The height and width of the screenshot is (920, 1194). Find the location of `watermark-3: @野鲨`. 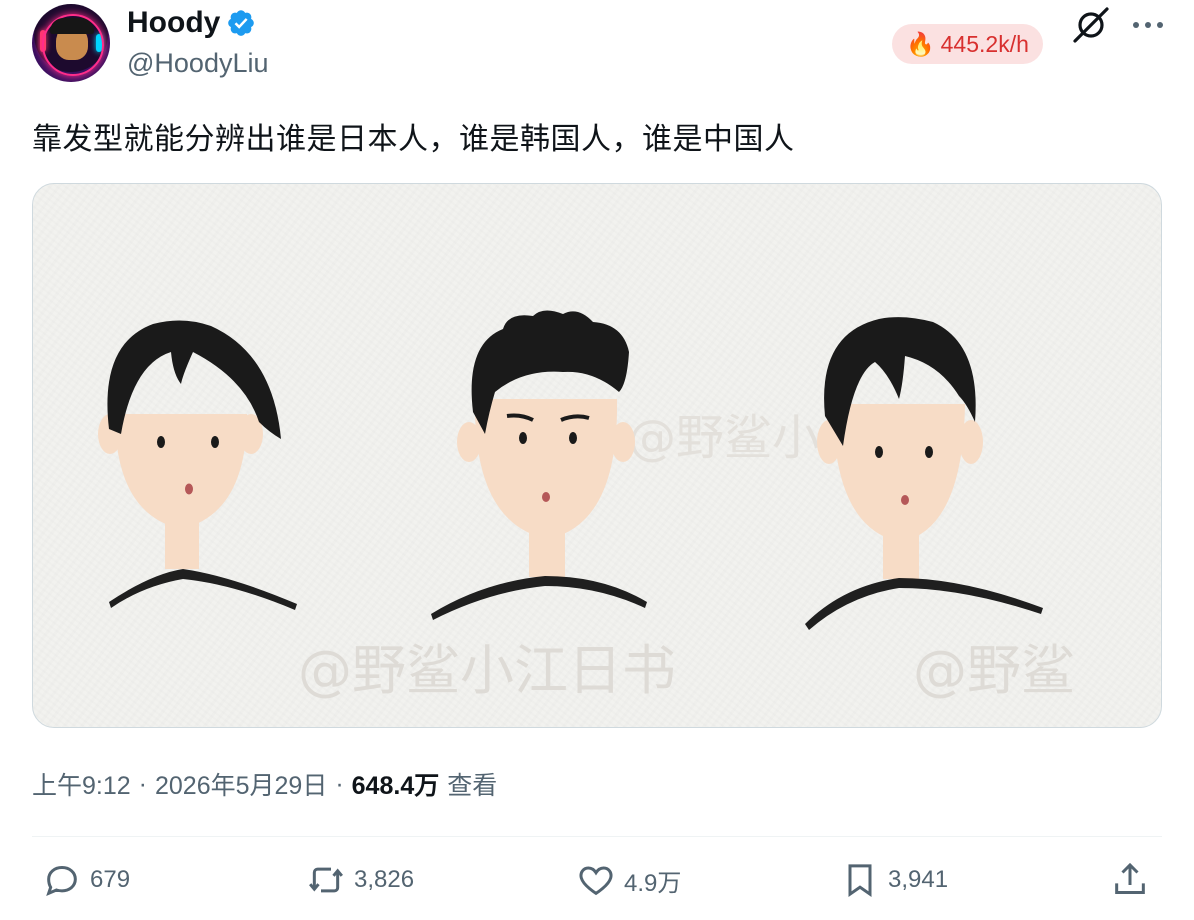

watermark-3: @野鲨 is located at coordinates (994, 670).